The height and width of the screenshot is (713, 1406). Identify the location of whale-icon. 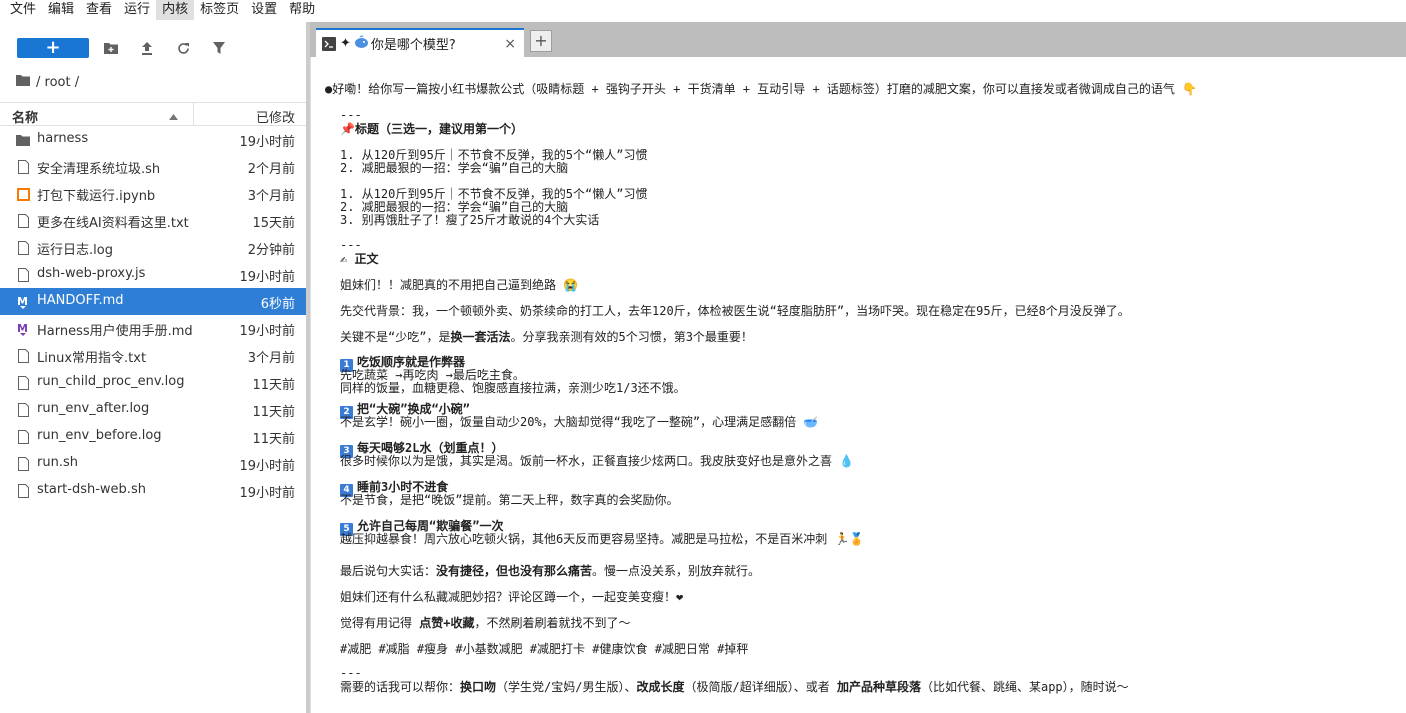
(361, 44).